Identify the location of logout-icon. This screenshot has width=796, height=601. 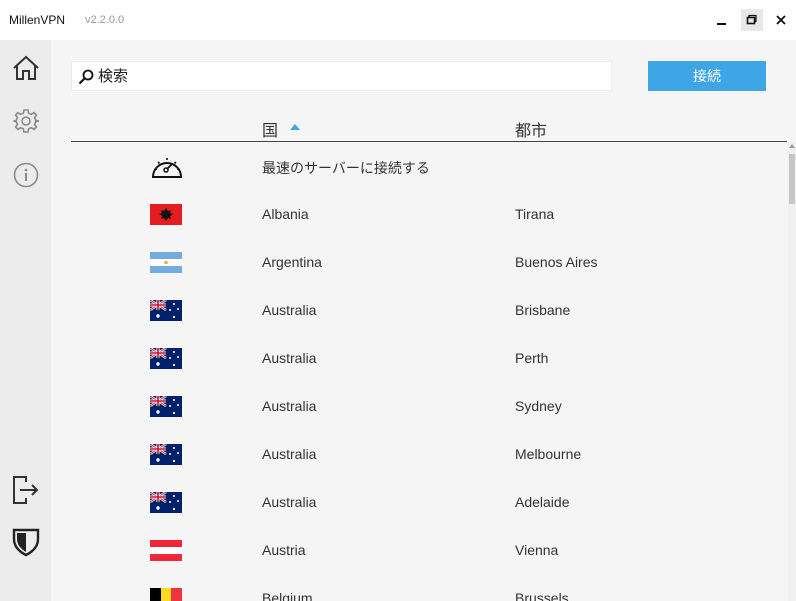
(26, 490).